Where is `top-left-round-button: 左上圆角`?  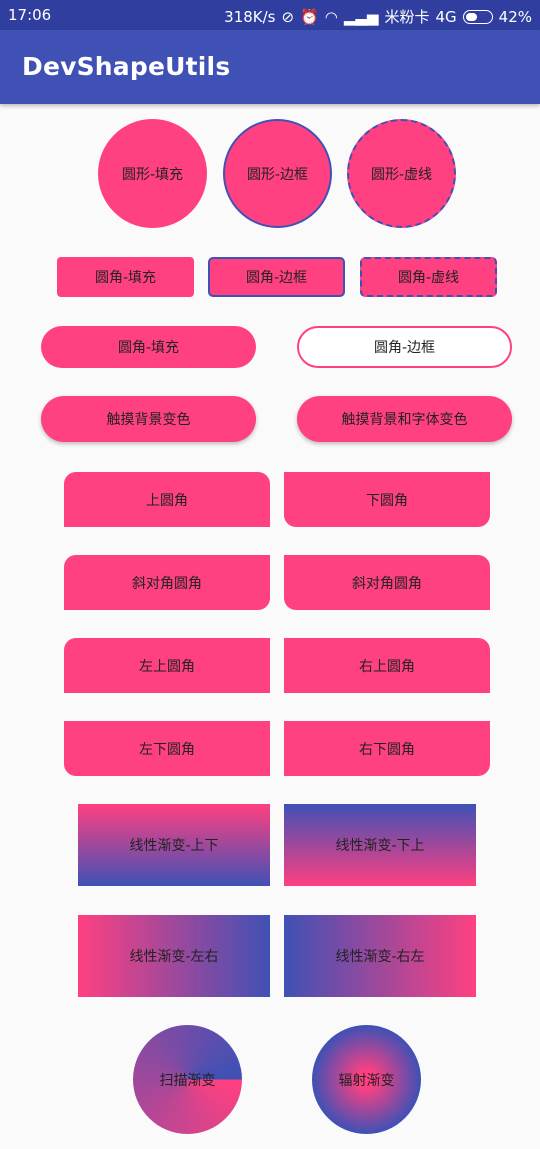
top-left-round-button: 左上圆角 is located at coordinates (167, 665).